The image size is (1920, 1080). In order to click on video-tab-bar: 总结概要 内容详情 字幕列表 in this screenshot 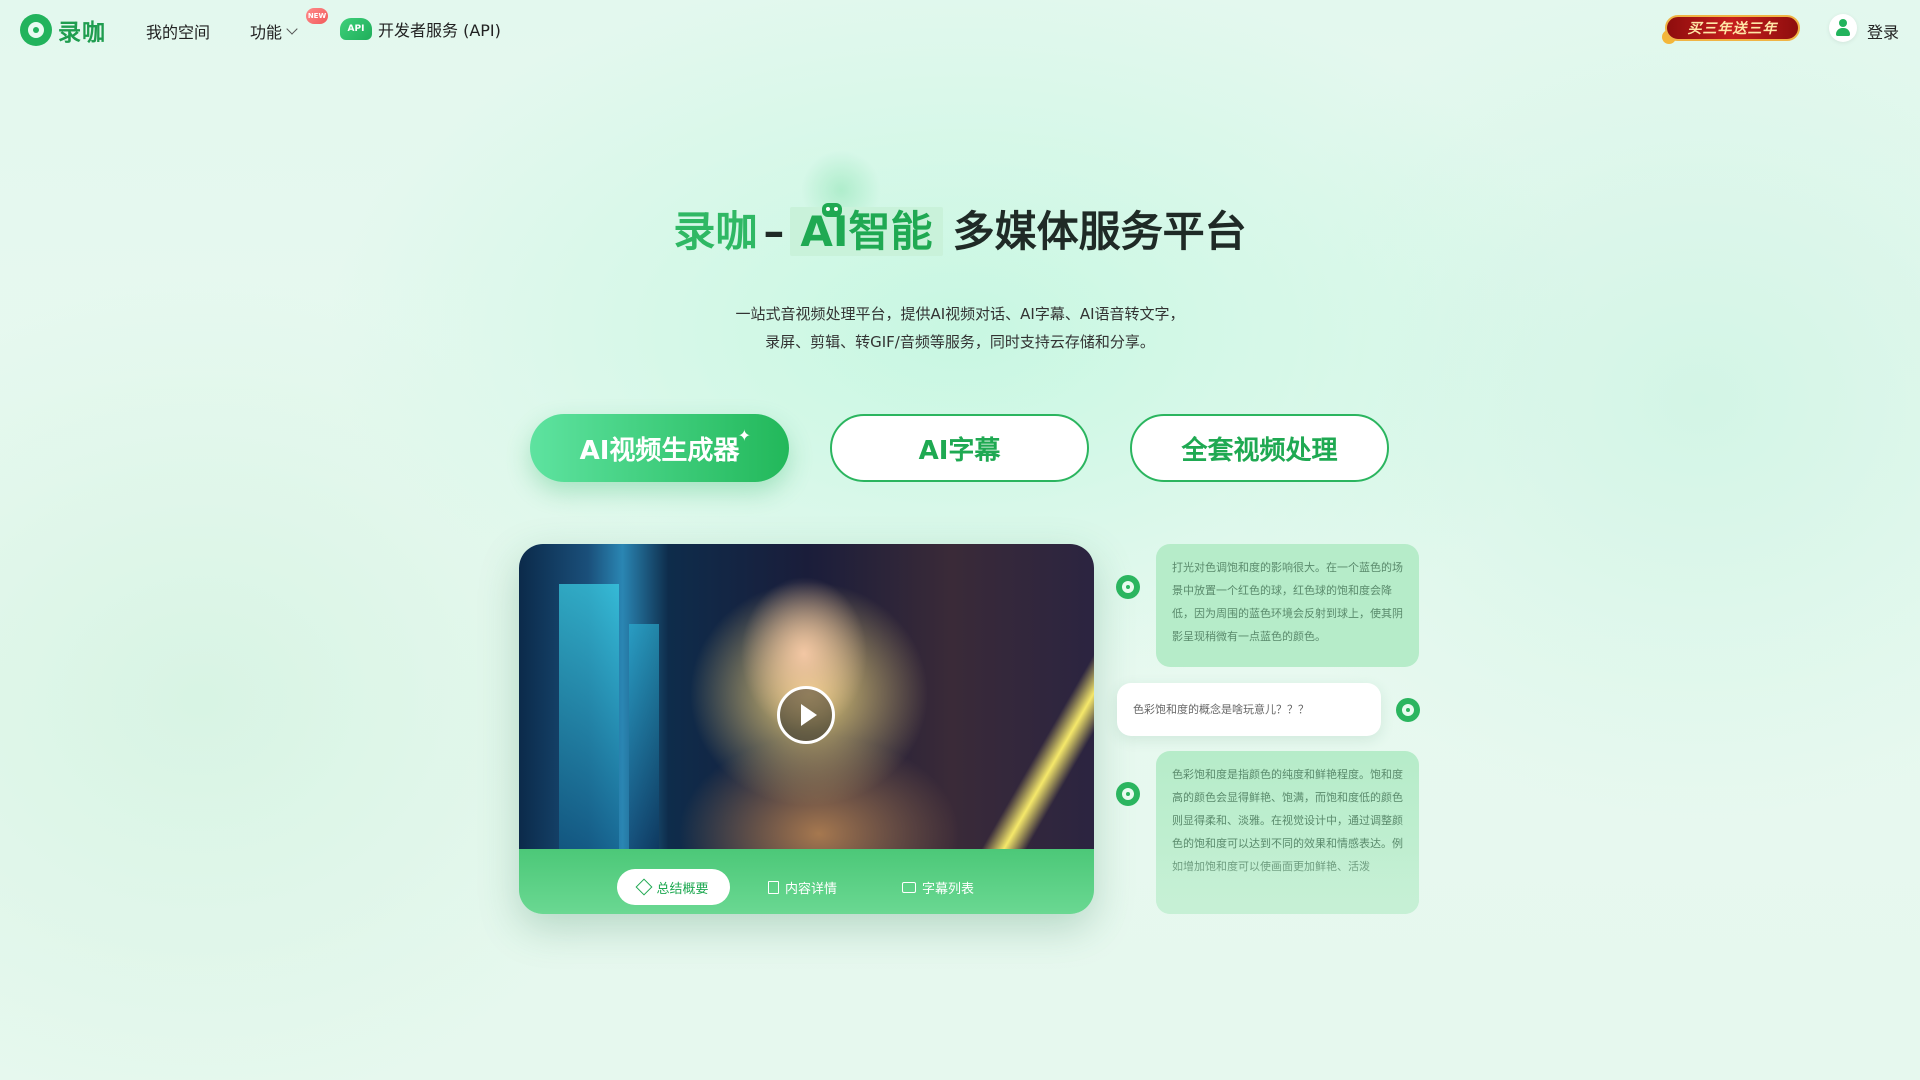, I will do `click(806, 881)`.